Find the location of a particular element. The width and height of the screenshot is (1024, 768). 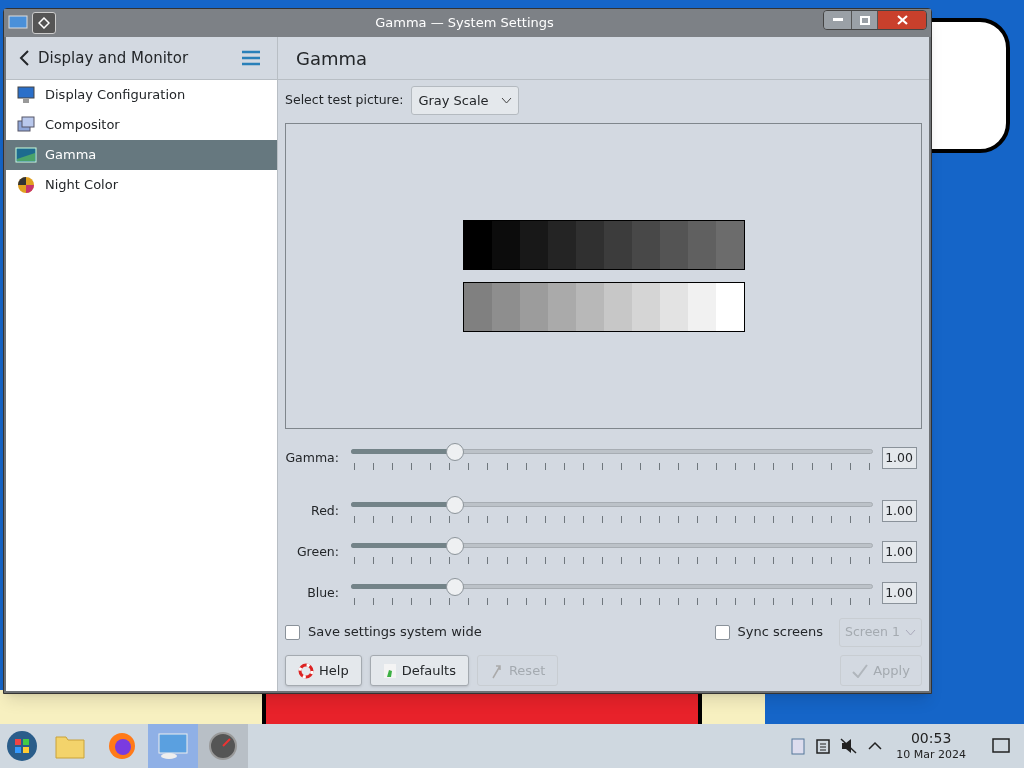

close-icon is located at coordinates (902, 20).